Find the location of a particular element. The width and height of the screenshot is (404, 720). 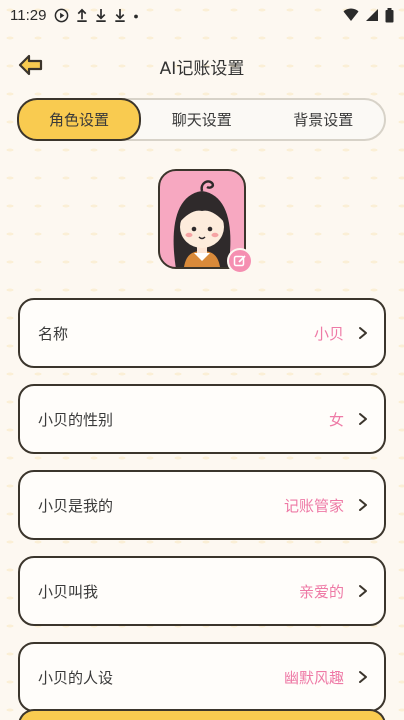

tab-chat-settings: 聊天设置 is located at coordinates (202, 119).